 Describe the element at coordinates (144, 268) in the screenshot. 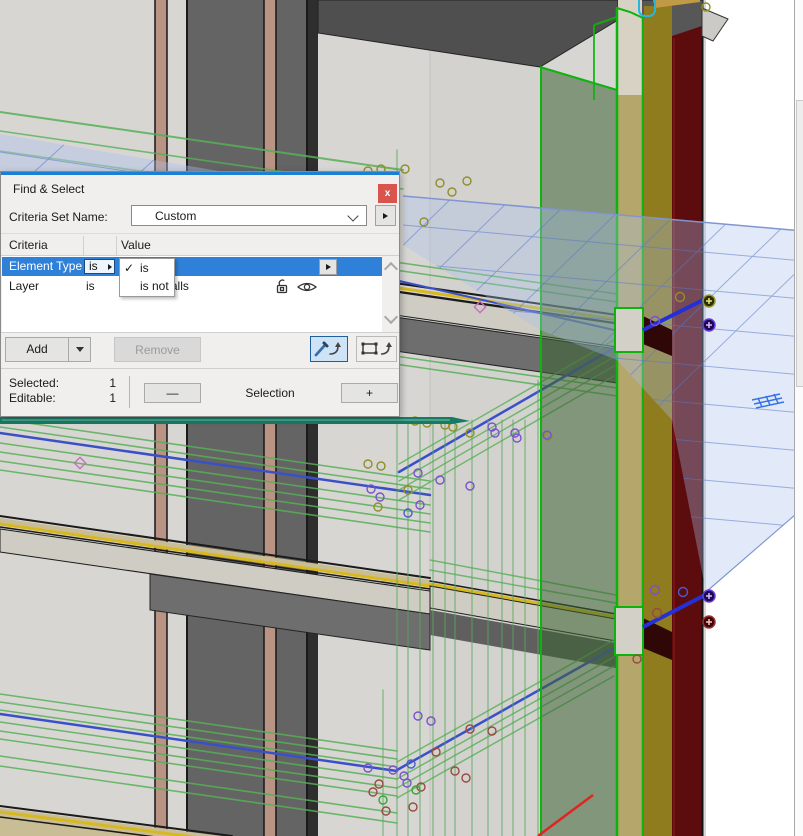

I see `menu-item-label: is` at that location.